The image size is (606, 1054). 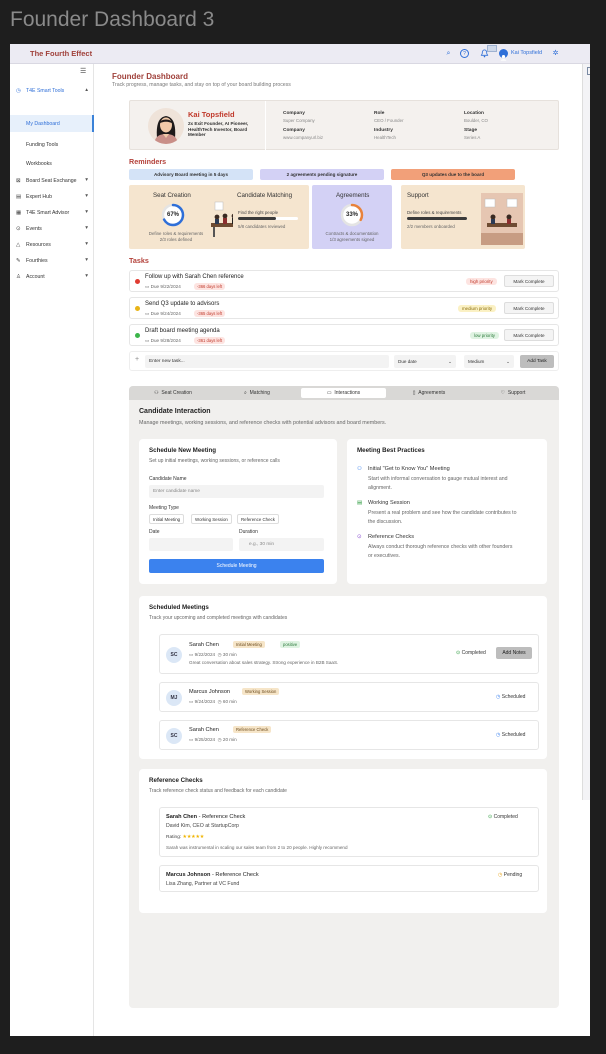 I want to click on settings-icon: ✲, so click(x=555, y=53).